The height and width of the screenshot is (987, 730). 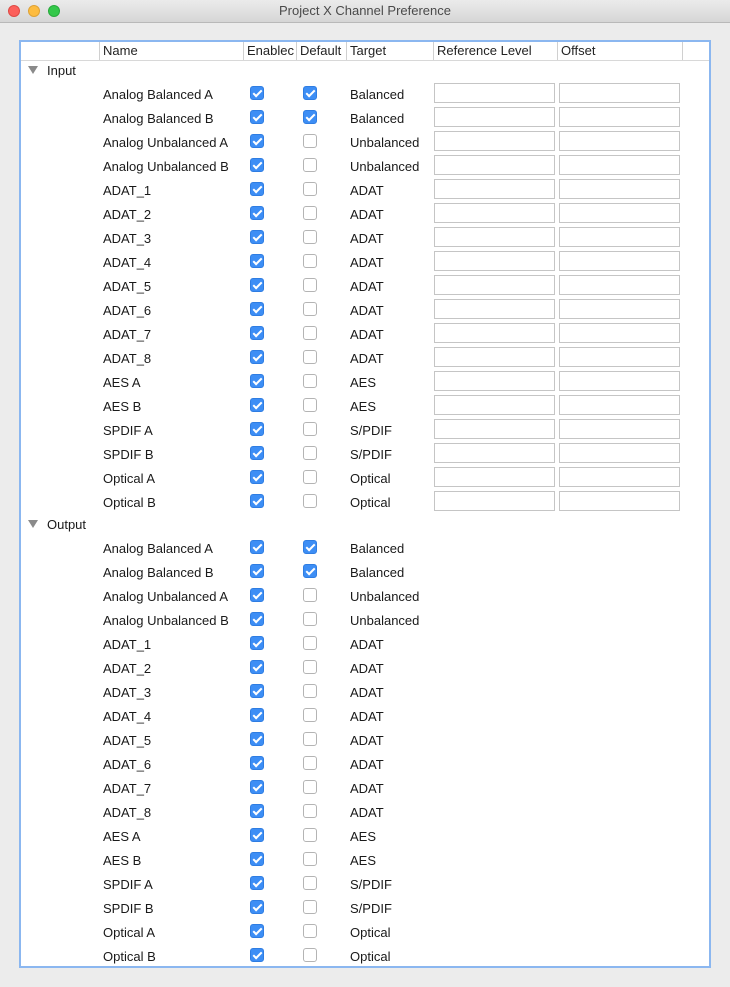 I want to click on channel-row: Analog Balanced A Balanced, so click(x=365, y=548).